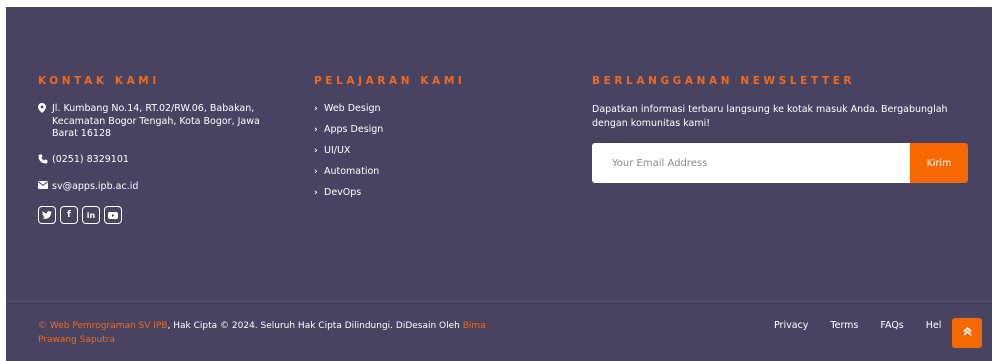 The height and width of the screenshot is (361, 998). Describe the element at coordinates (69, 215) in the screenshot. I see `facebook-icon: f` at that location.